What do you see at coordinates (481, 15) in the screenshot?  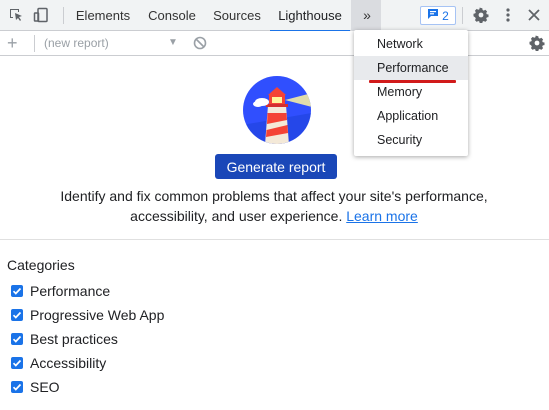 I see `settings-gear-icon` at bounding box center [481, 15].